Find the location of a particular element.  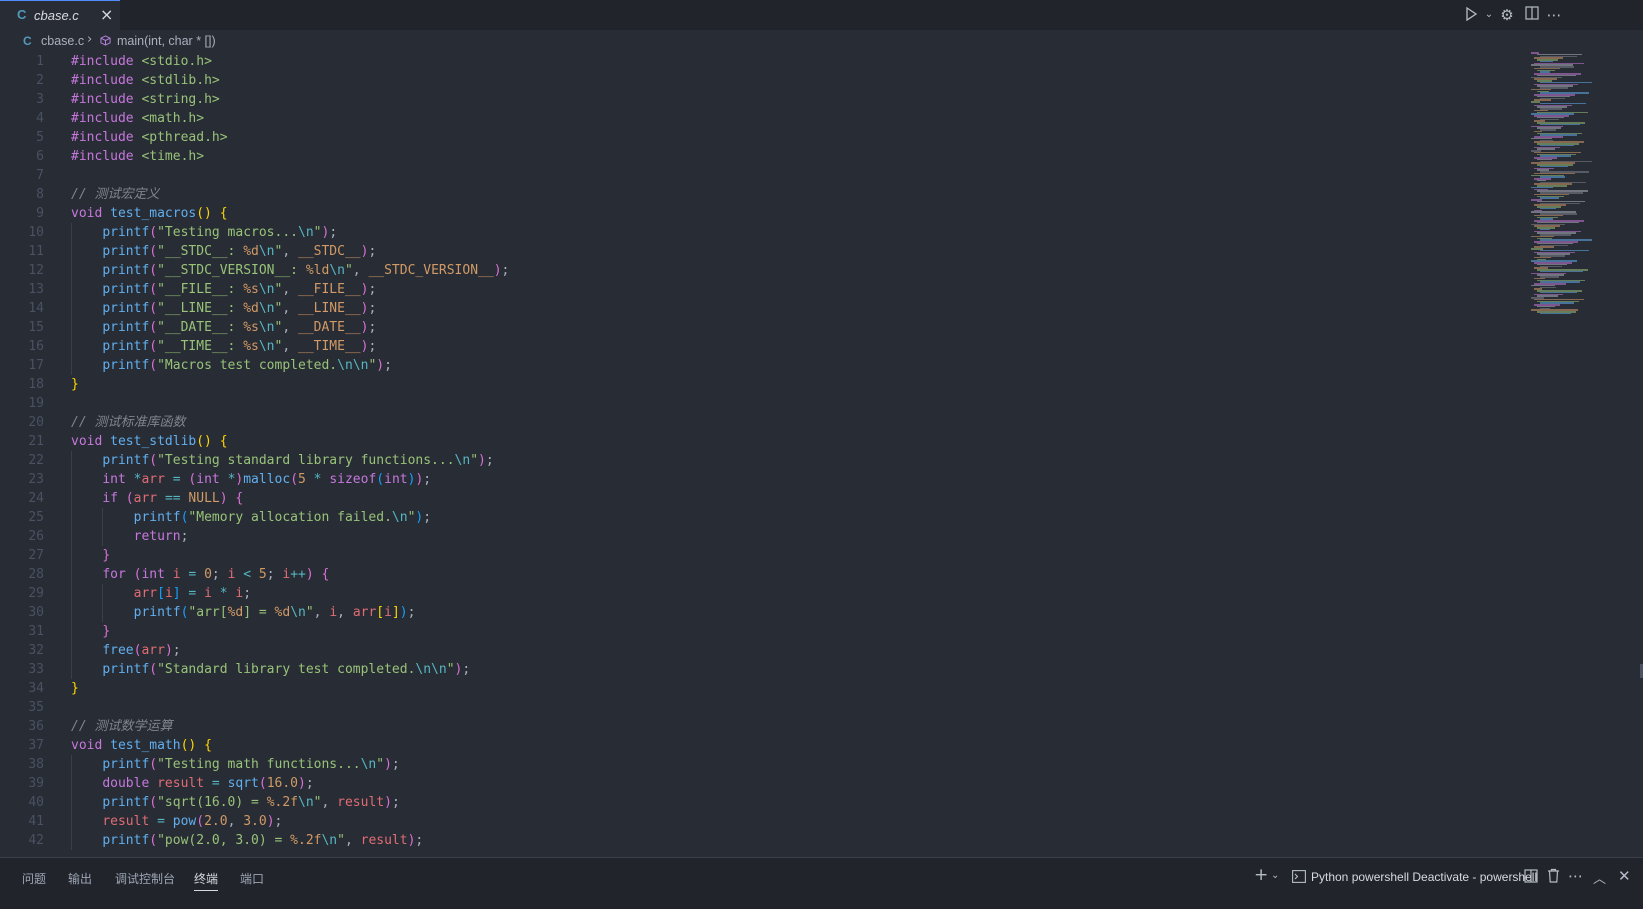

line-number: 3 is located at coordinates (40, 99).